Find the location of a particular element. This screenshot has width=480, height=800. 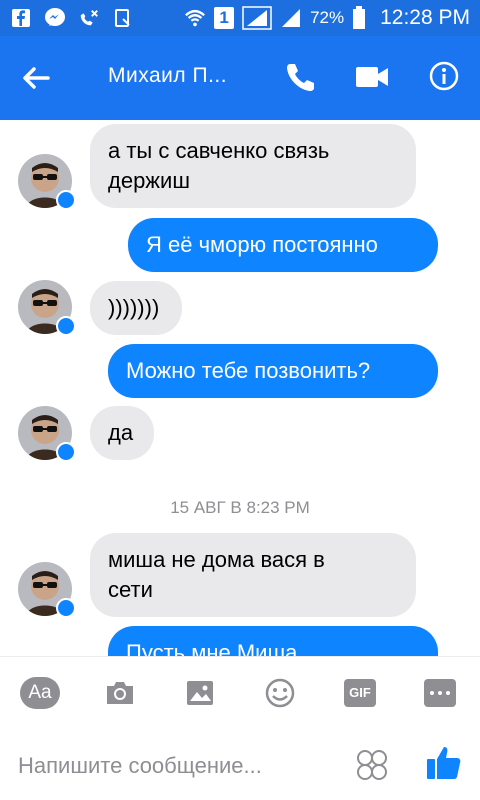

message-text: сети is located at coordinates (130, 589).